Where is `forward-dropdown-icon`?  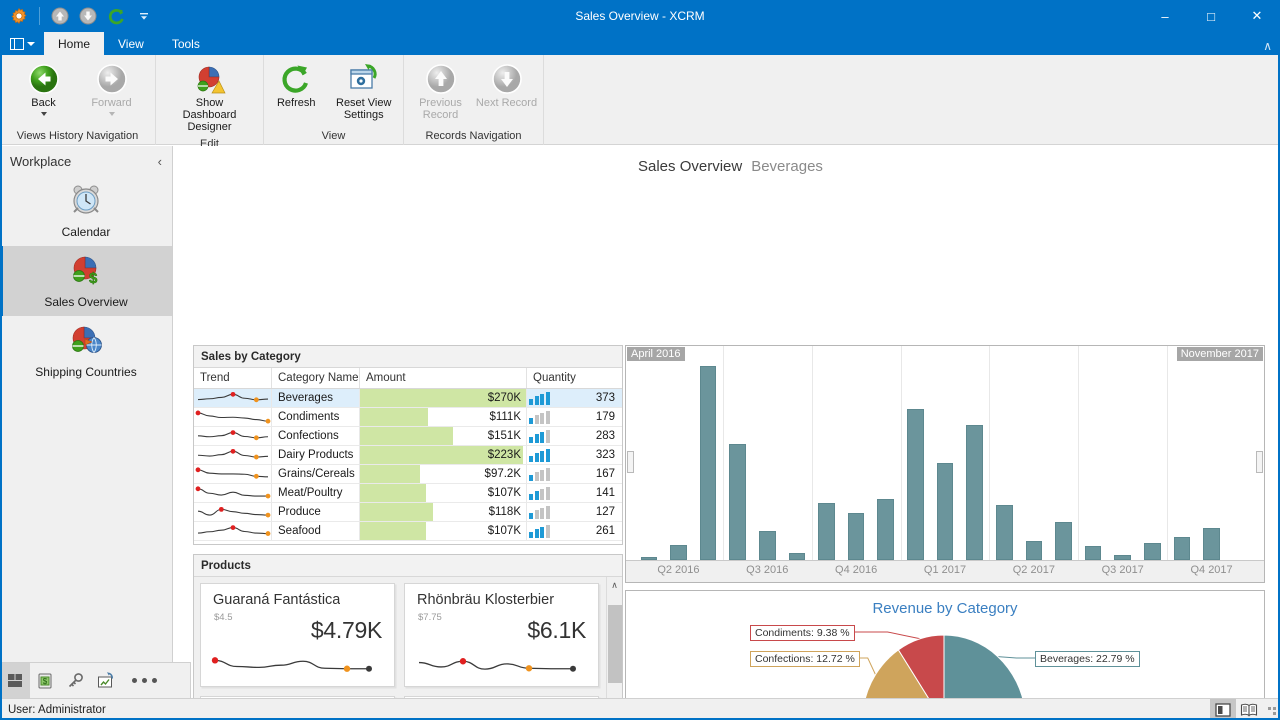 forward-dropdown-icon is located at coordinates (111, 114).